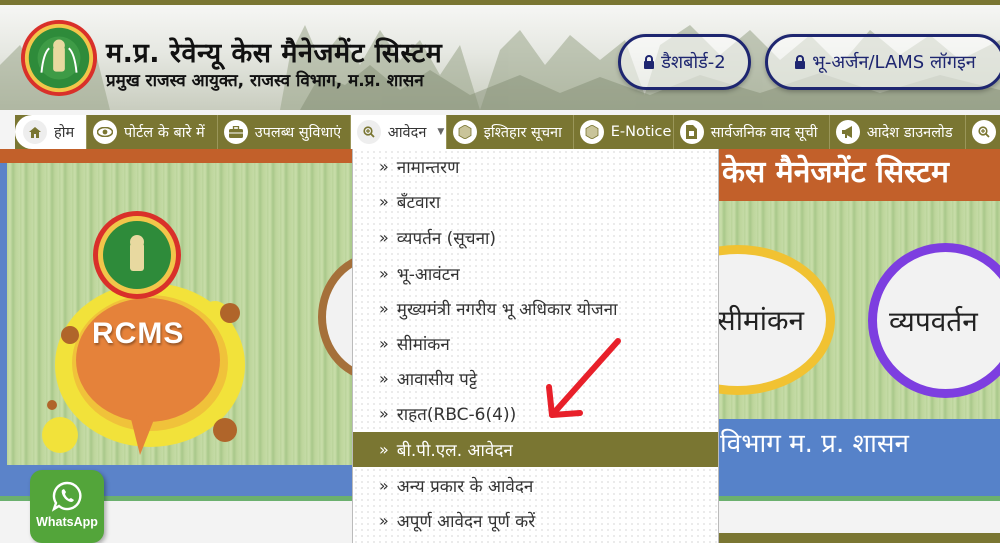 The width and height of the screenshot is (1000, 543). I want to click on dropdown-item: » आवासीय पट्टे, so click(535, 378).